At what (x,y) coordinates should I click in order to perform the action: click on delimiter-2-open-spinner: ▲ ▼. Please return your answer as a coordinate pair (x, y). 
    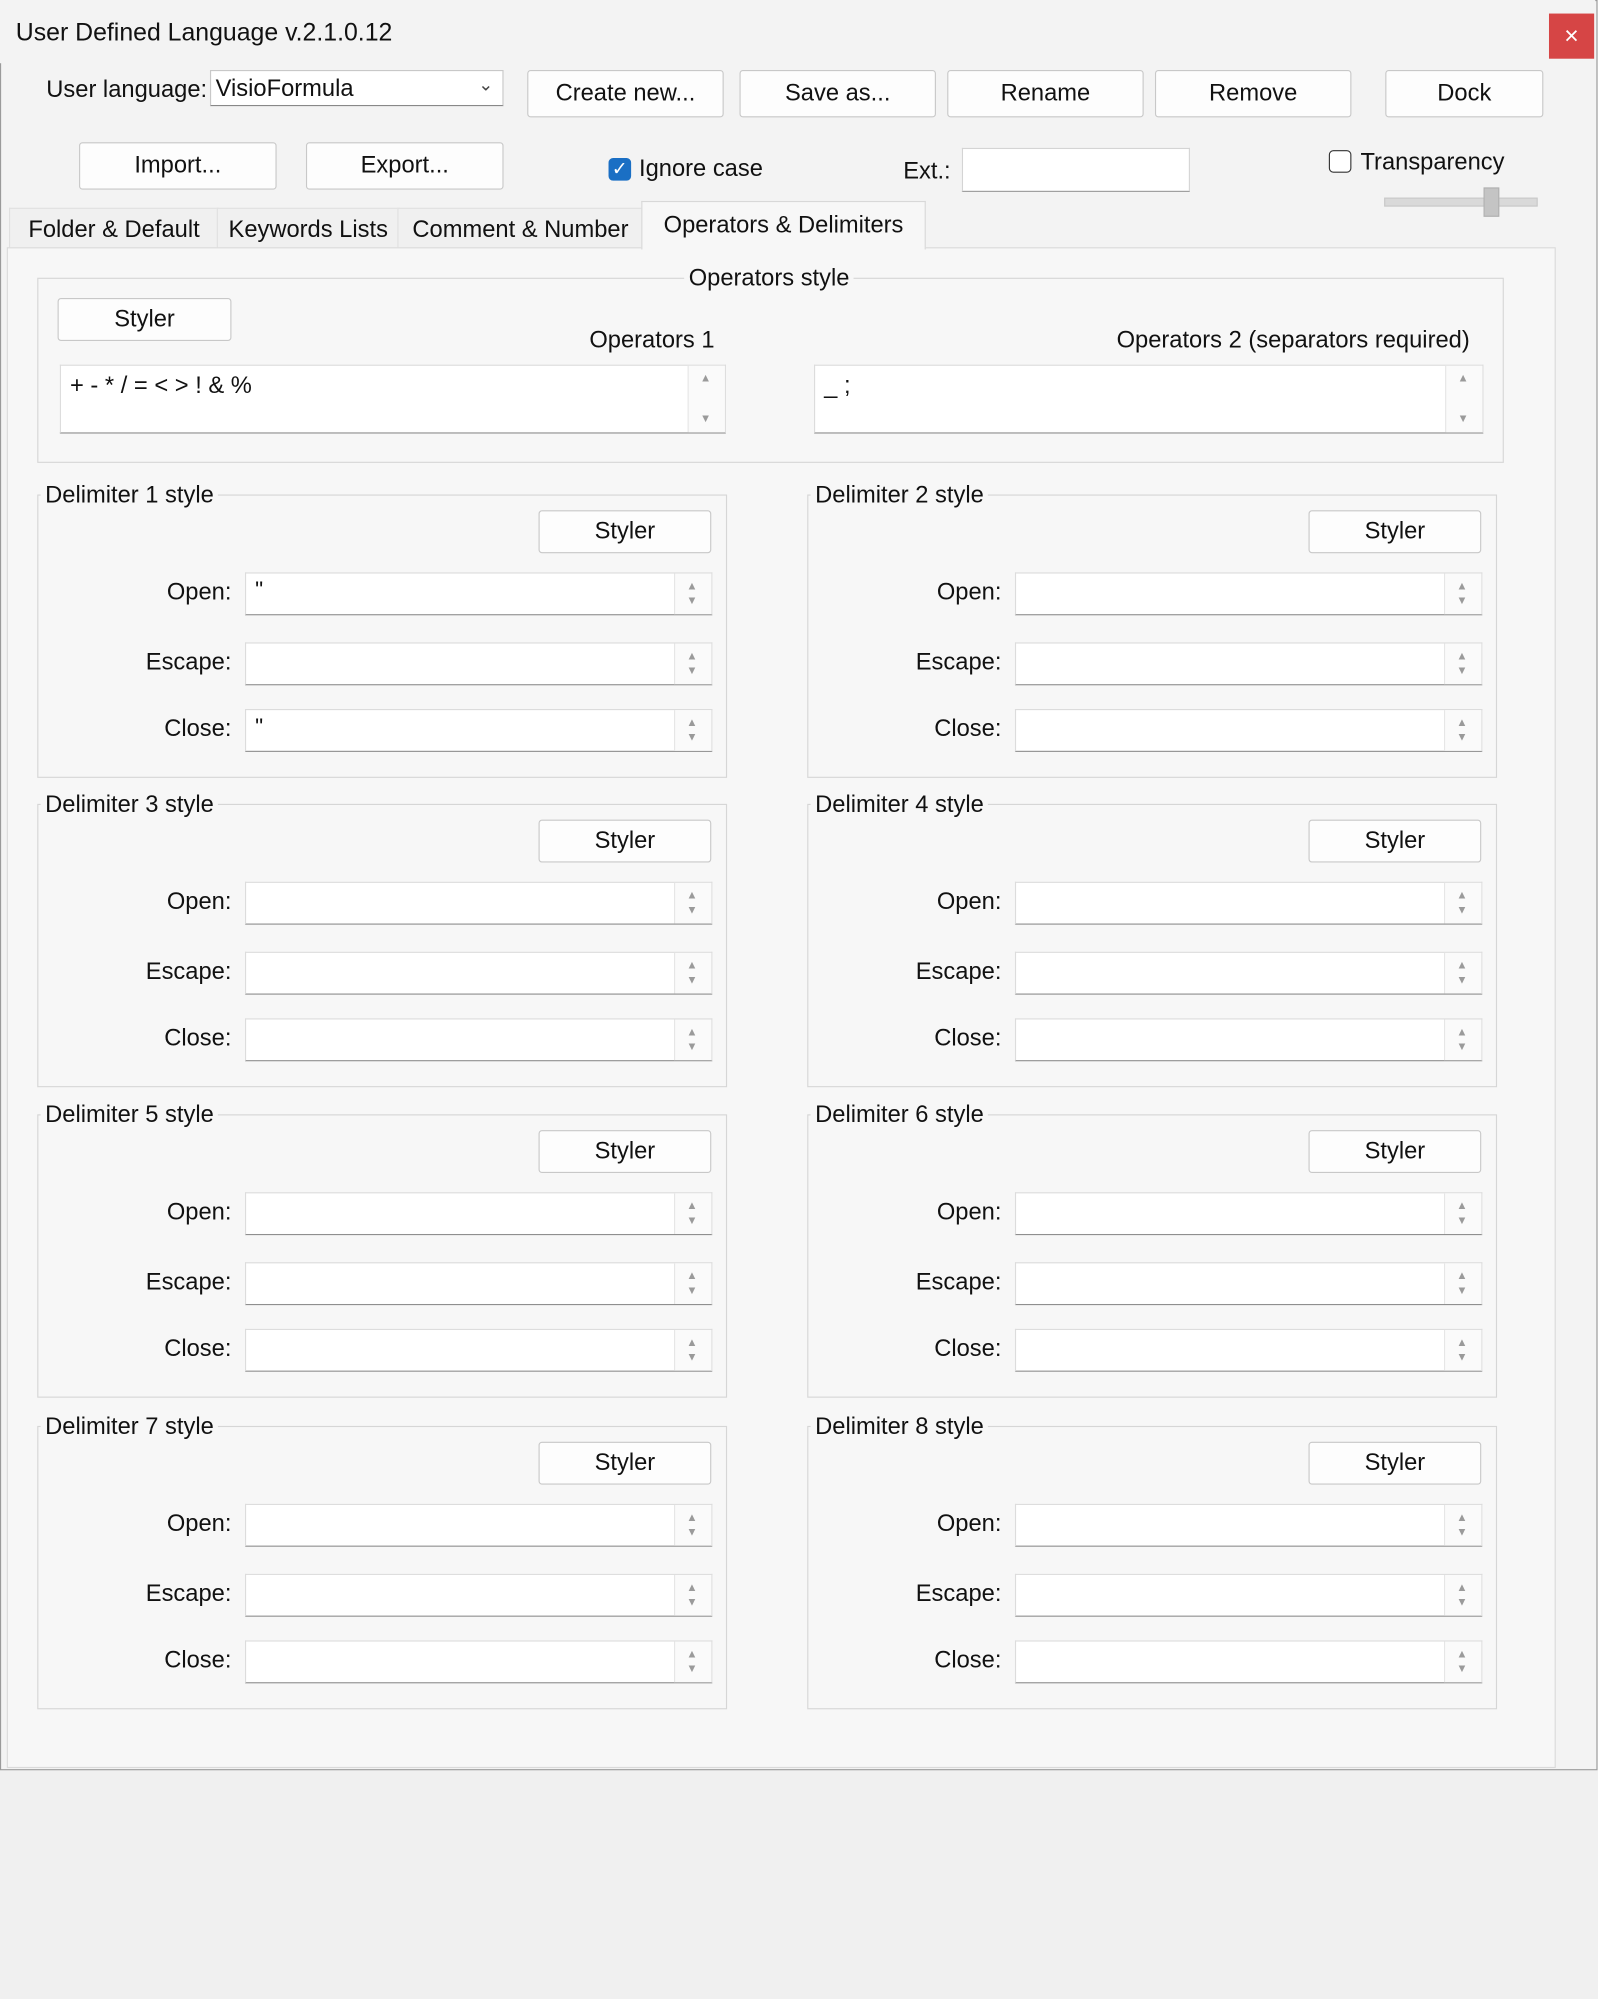
    Looking at the image, I should click on (1462, 594).